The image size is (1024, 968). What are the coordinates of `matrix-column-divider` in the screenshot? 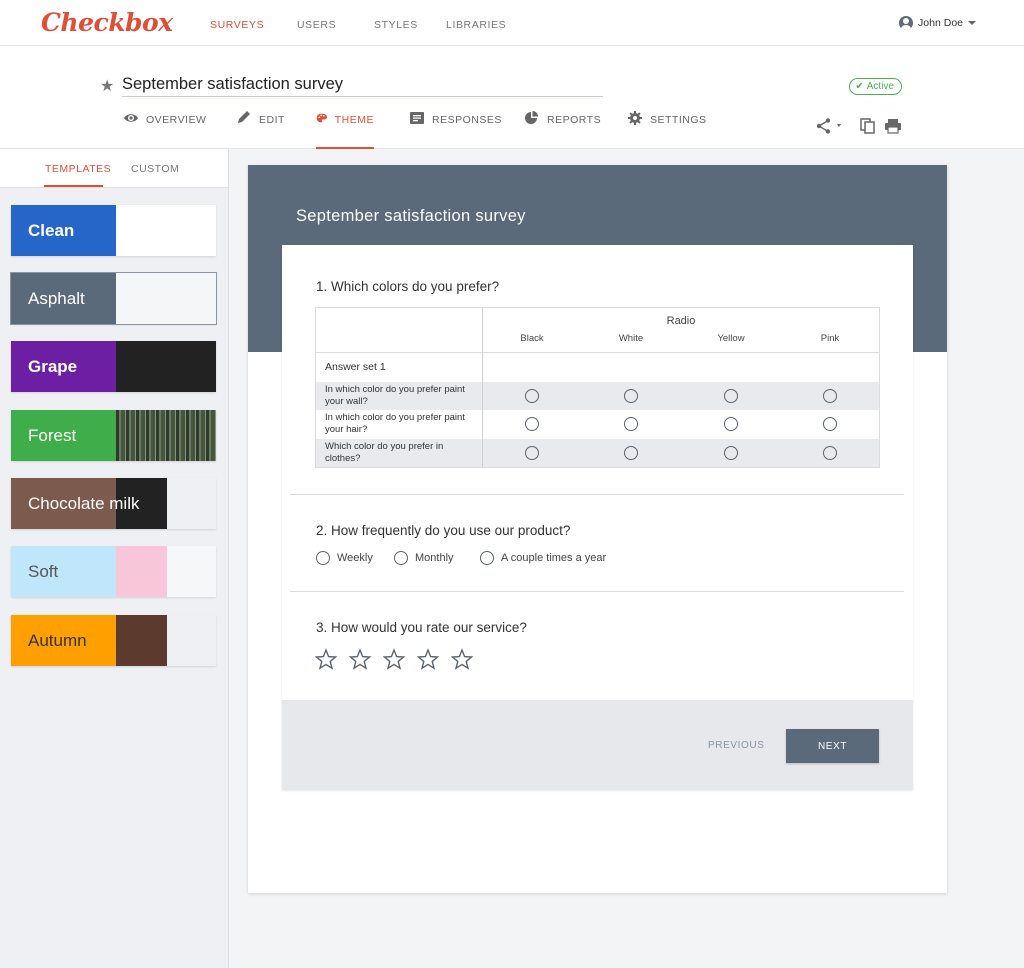 It's located at (482, 387).